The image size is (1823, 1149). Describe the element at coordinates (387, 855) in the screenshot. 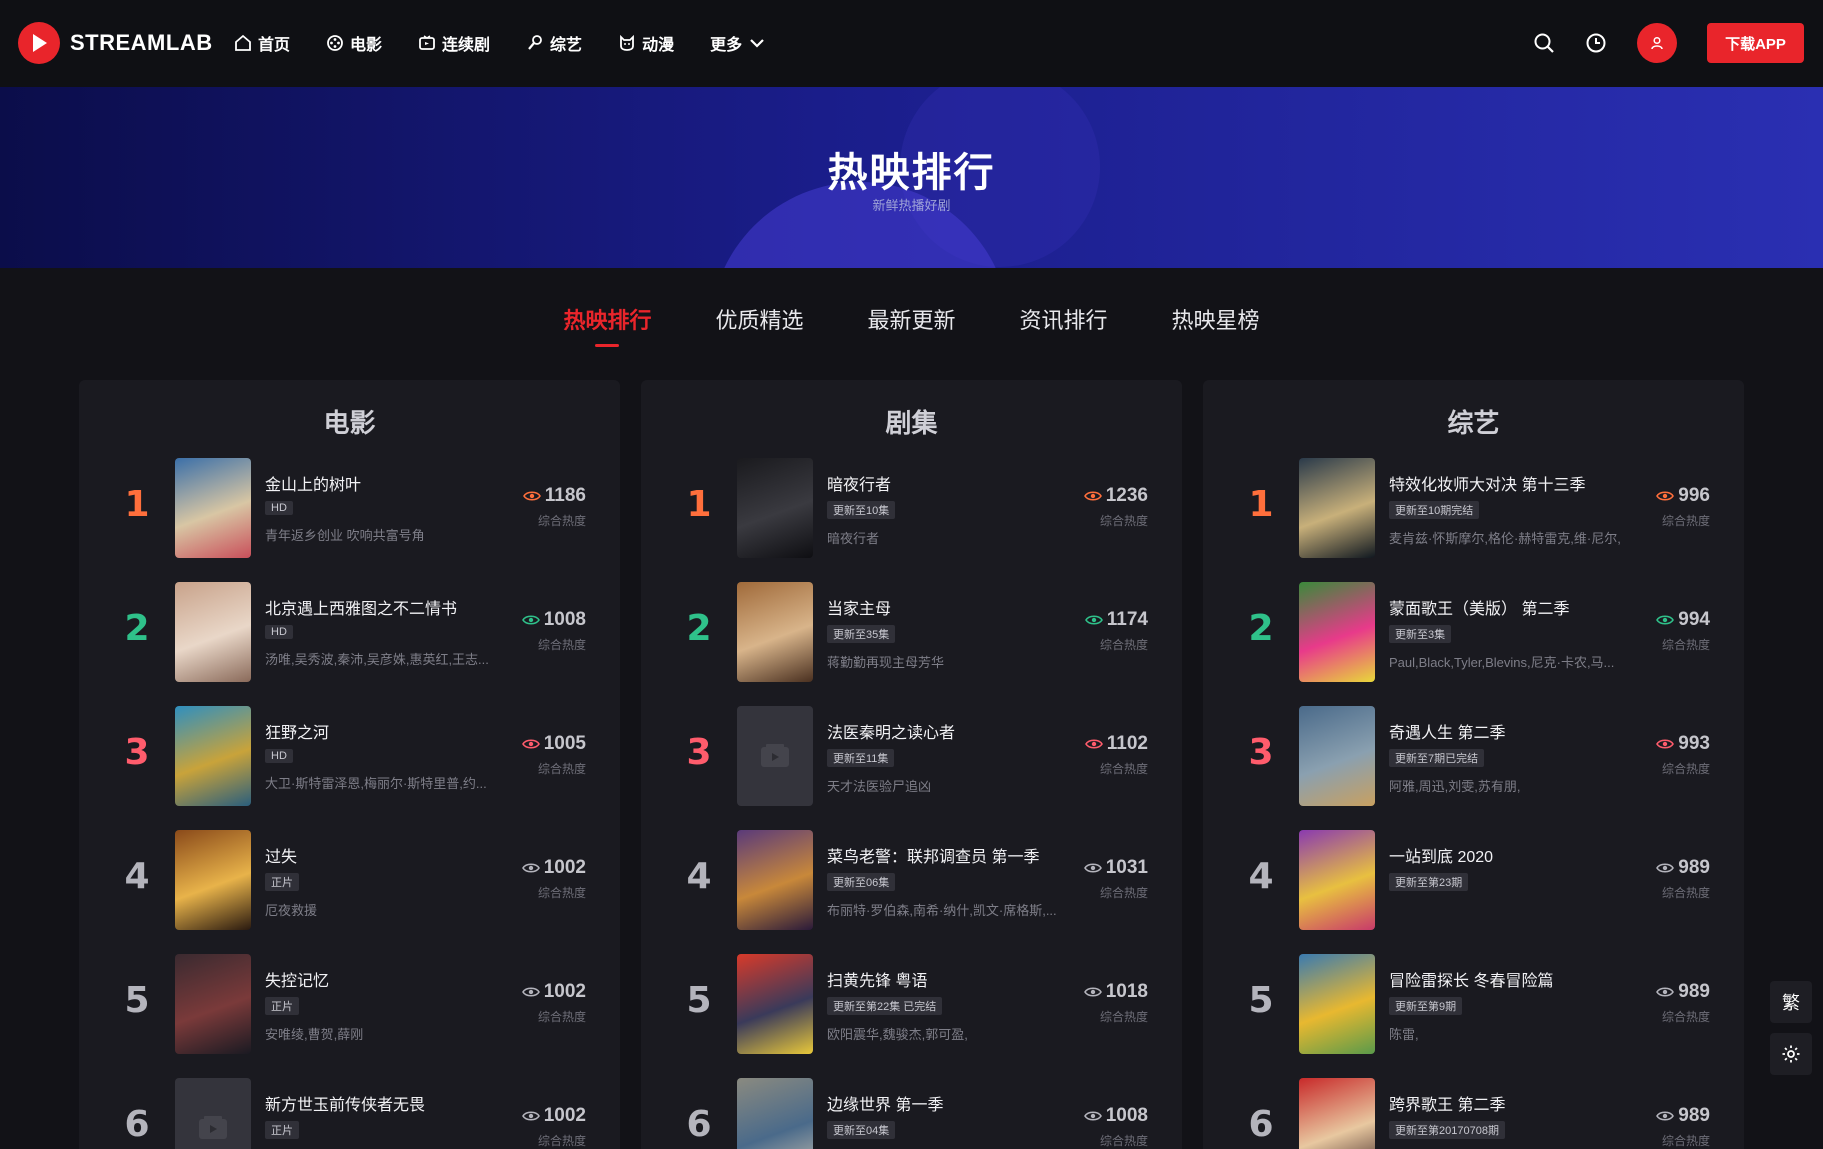

I see `item-title: 过失` at that location.